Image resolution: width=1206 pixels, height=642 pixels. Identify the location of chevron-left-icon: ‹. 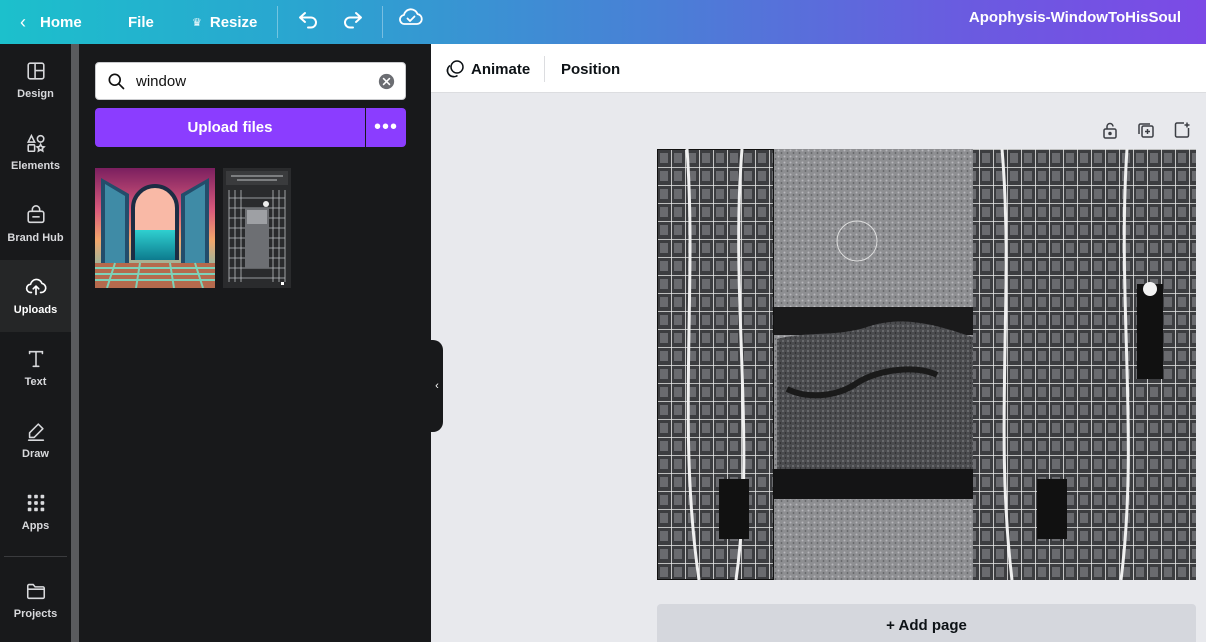
(23, 21).